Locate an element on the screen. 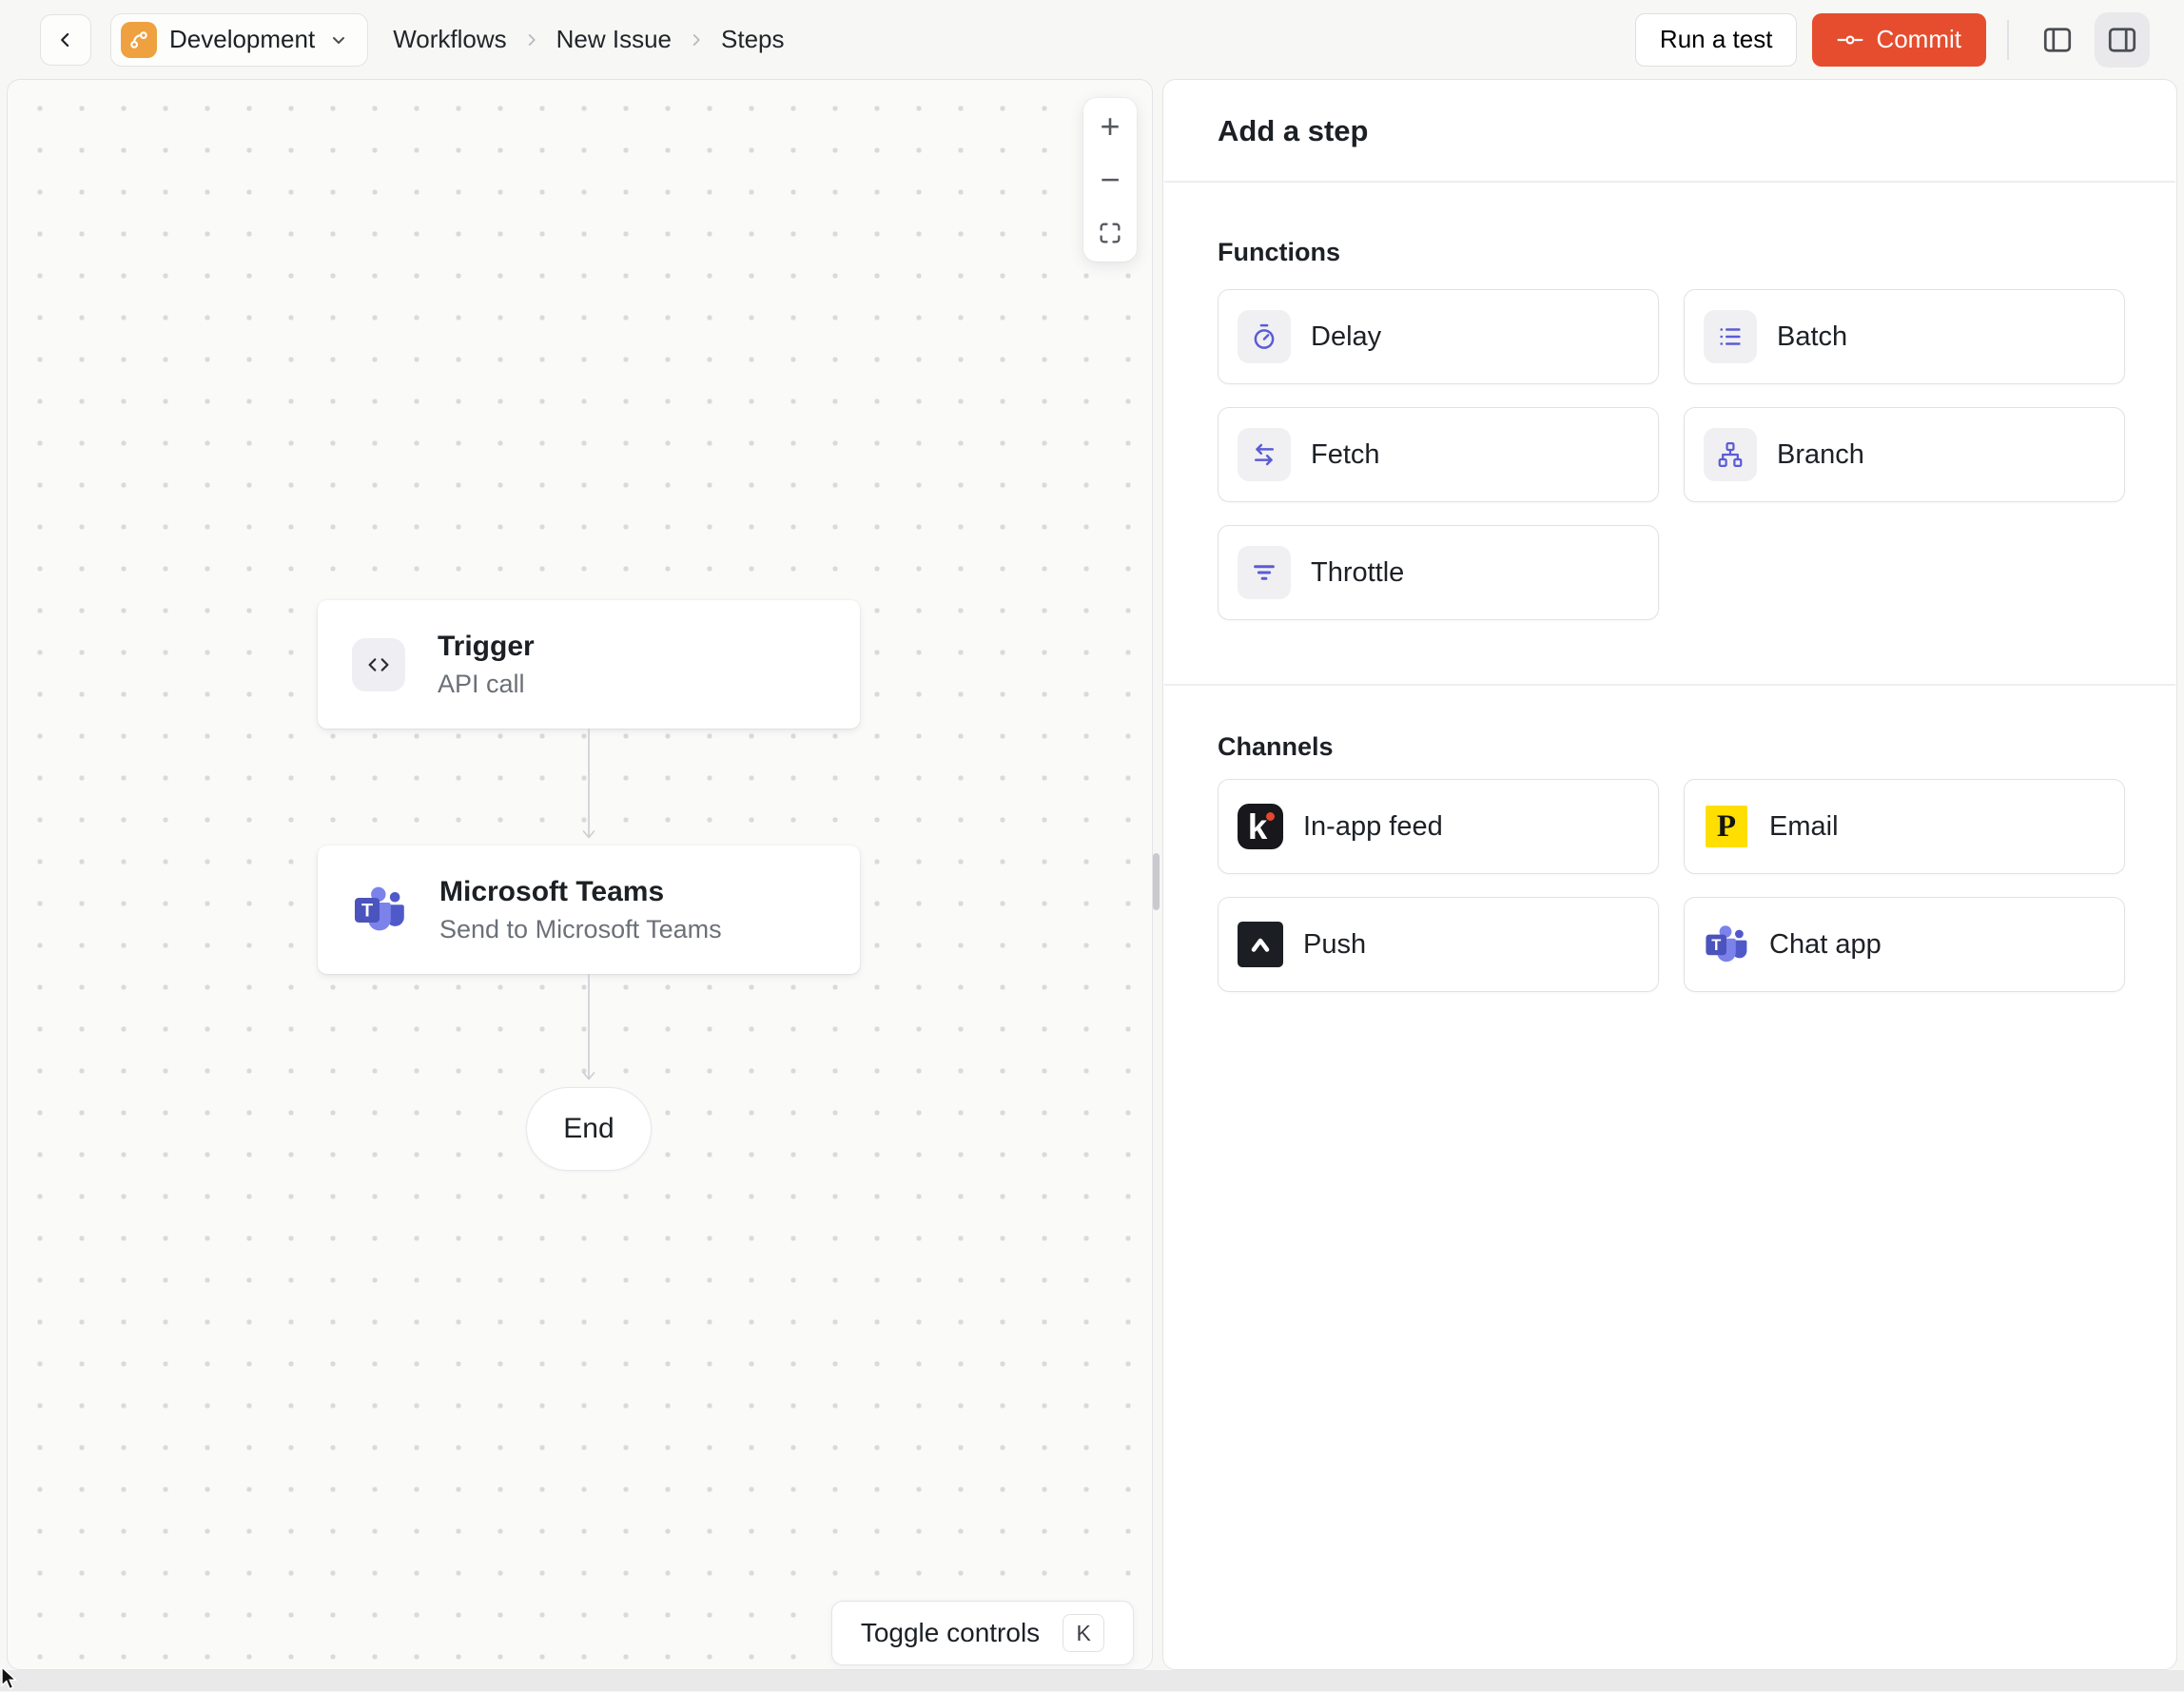  function-card-fetch: Fetch is located at coordinates (1438, 454).